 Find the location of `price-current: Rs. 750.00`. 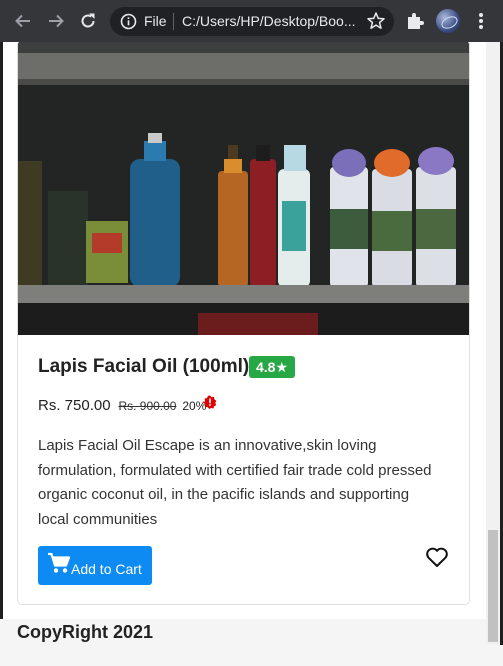

price-current: Rs. 750.00 is located at coordinates (74, 405).